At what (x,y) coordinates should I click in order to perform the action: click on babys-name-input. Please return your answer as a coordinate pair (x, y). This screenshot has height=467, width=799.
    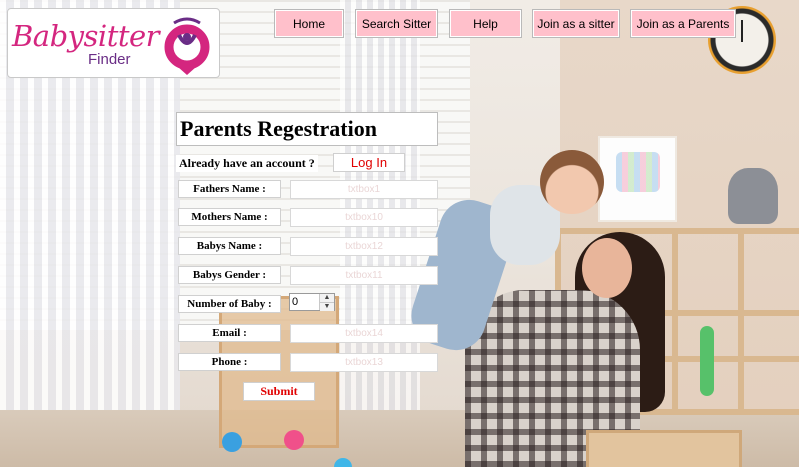
    Looking at the image, I should click on (364, 246).